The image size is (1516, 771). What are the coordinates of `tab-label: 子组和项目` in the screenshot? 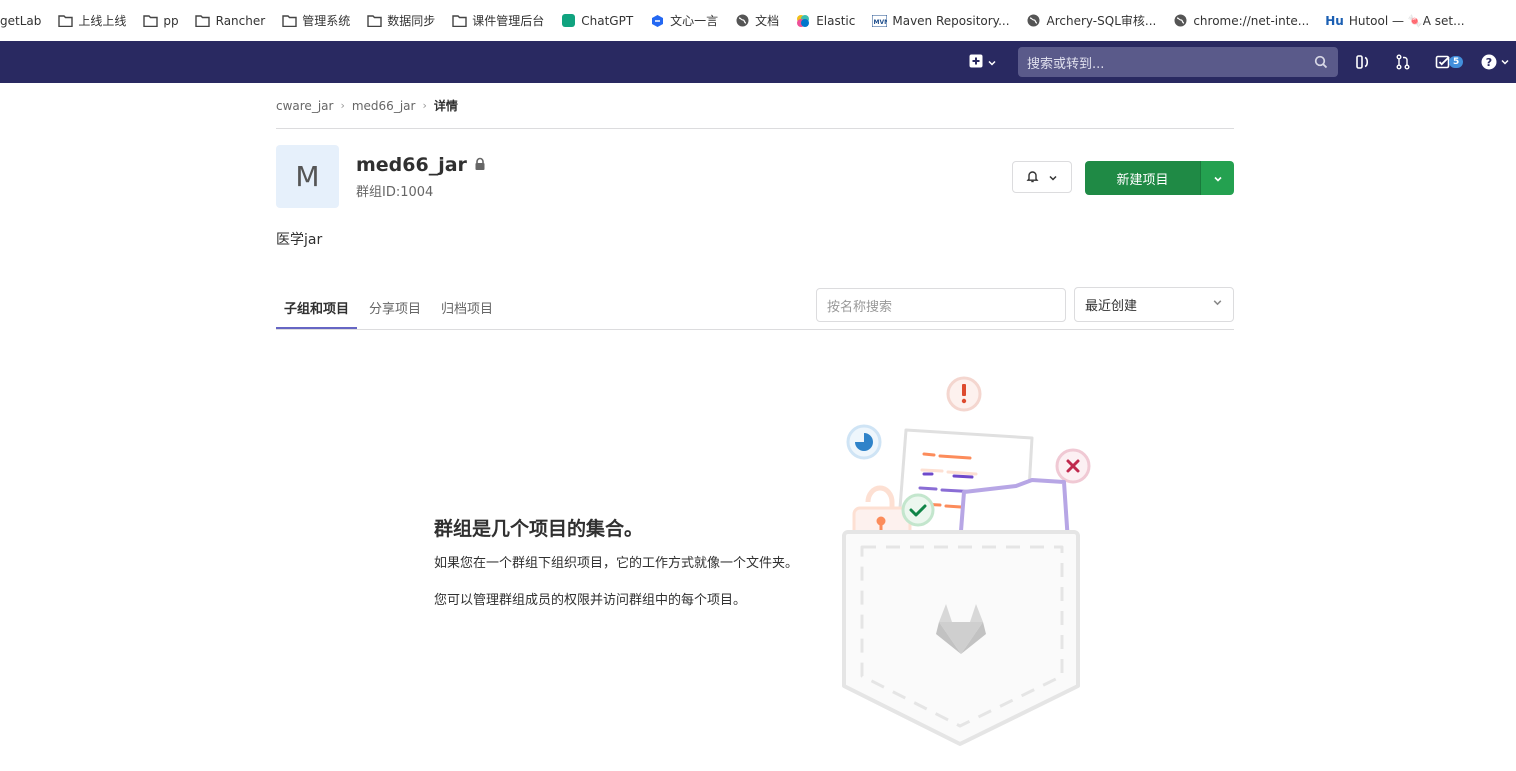 It's located at (317, 309).